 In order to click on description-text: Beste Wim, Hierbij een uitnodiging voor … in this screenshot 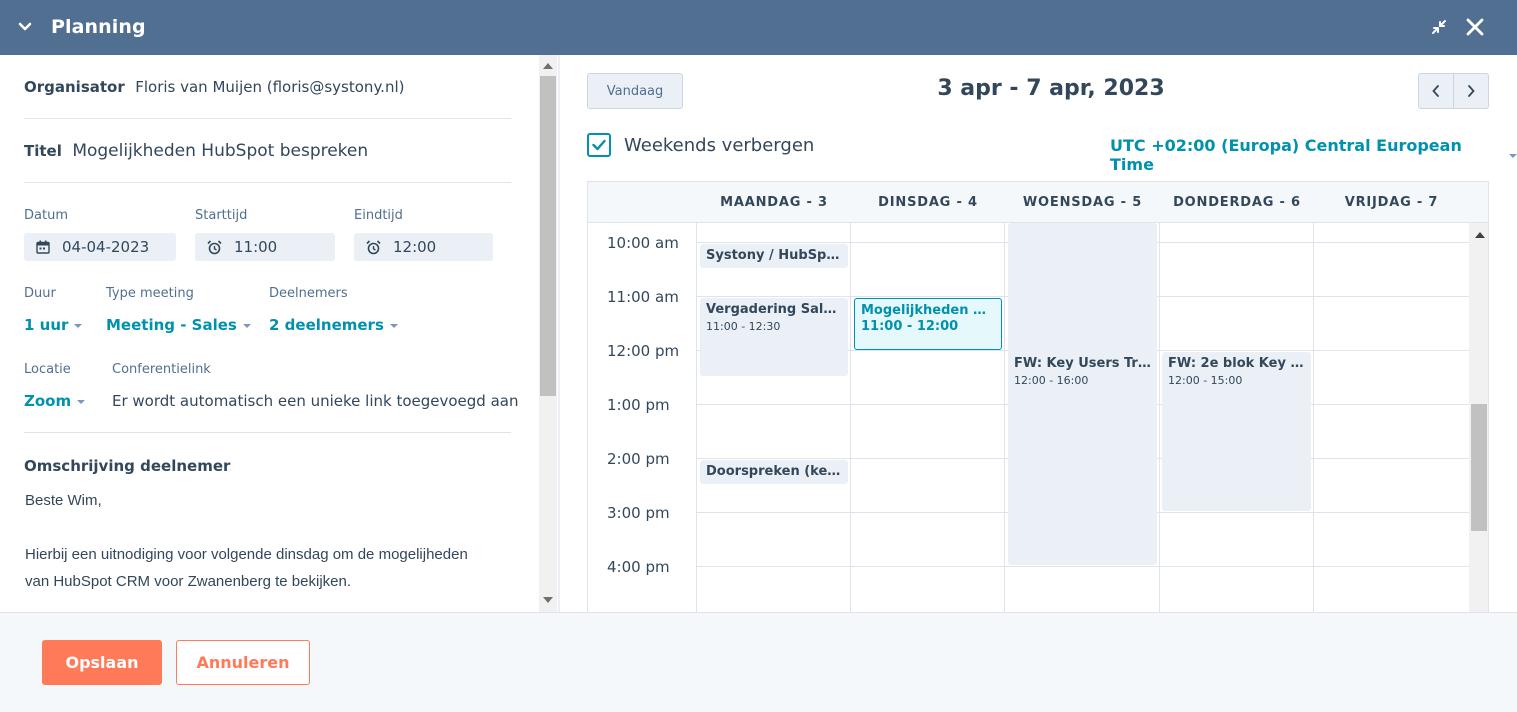, I will do `click(246, 541)`.